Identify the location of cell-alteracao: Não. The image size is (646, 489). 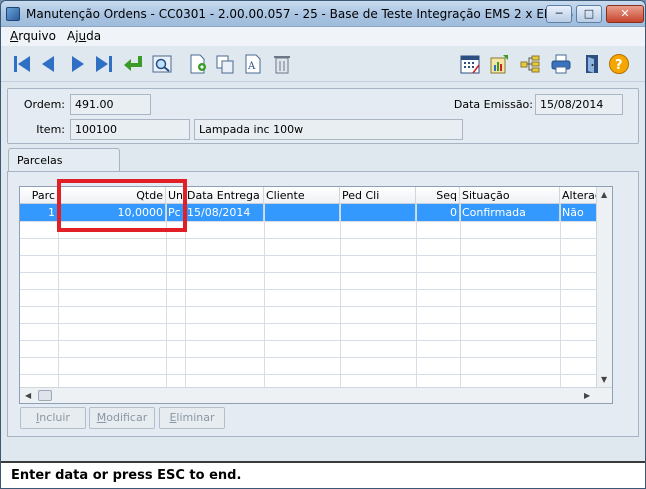
(579, 212).